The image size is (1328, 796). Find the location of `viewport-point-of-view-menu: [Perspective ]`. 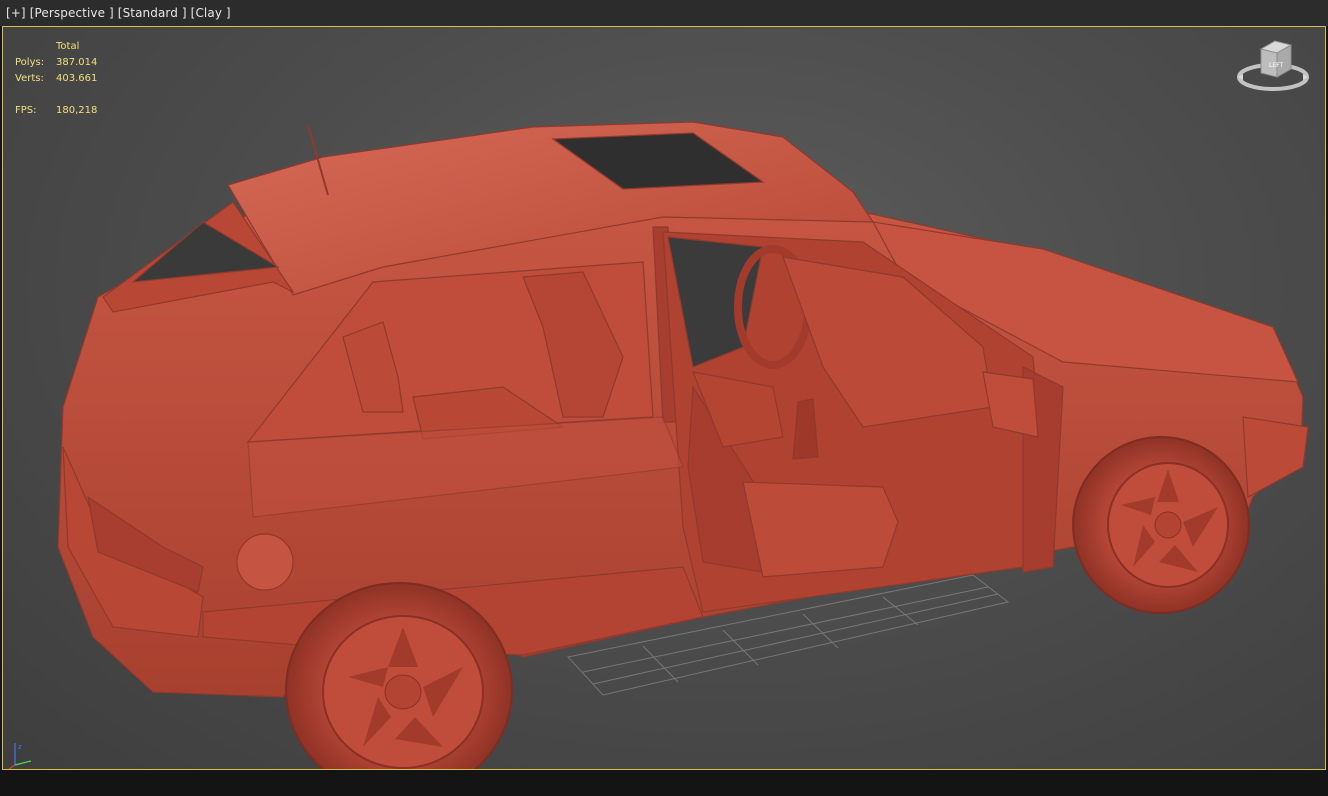

viewport-point-of-view-menu: [Perspective ] is located at coordinates (72, 14).